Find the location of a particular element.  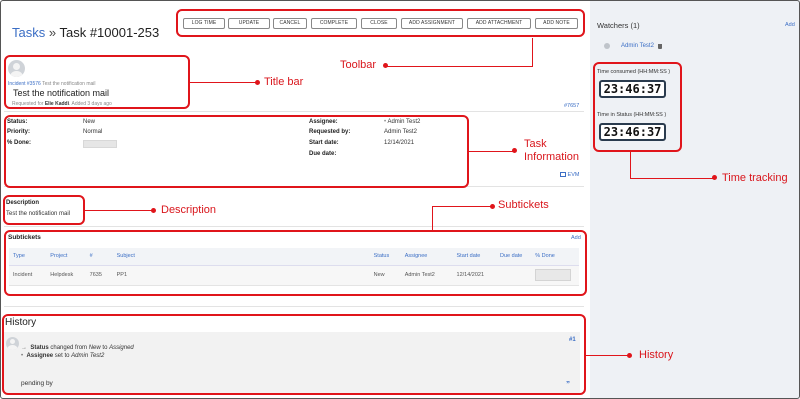

task-info-highlight is located at coordinates (236, 151).